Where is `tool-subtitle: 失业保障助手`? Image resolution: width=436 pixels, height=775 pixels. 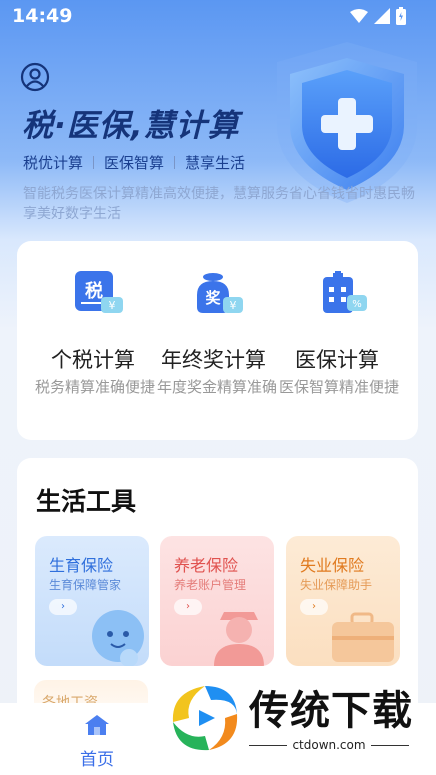 tool-subtitle: 失业保障助手 is located at coordinates (336, 585).